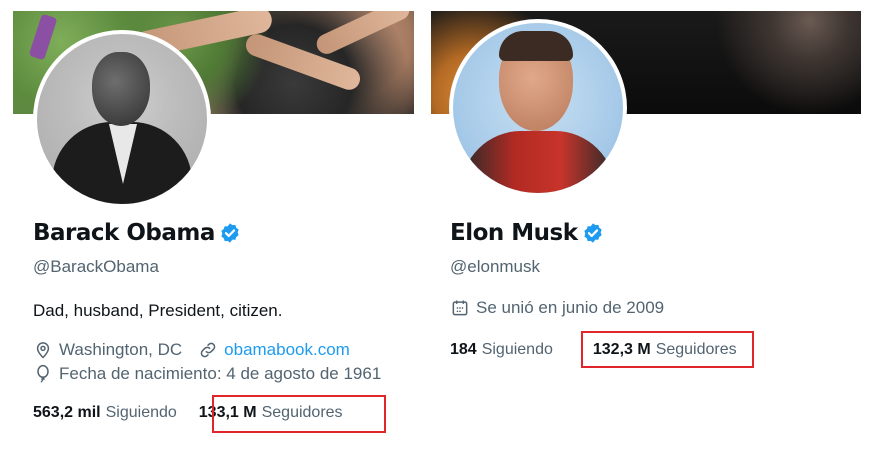 Image resolution: width=872 pixels, height=458 pixels. Describe the element at coordinates (141, 412) in the screenshot. I see `obama-following-label: Siguiendo` at that location.